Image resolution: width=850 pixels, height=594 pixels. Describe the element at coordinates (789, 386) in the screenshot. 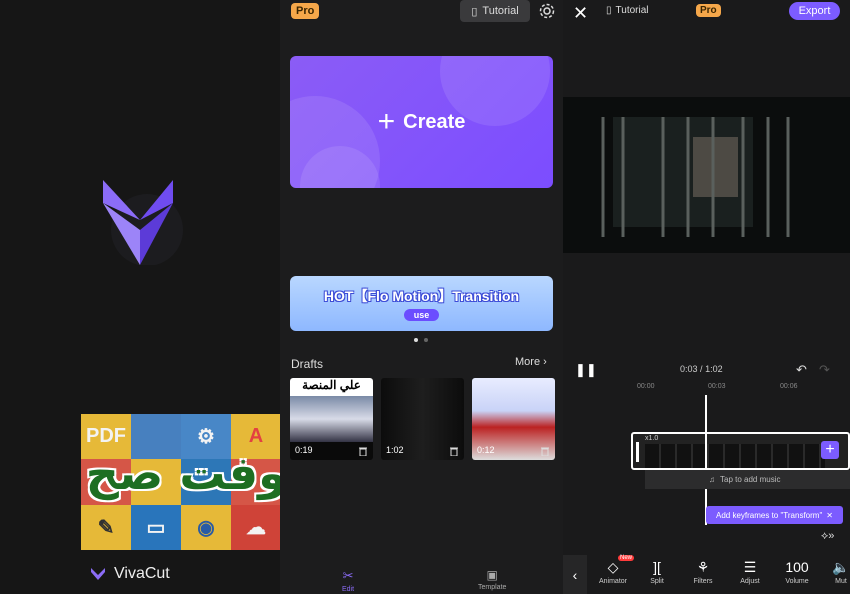

I see `ruler-tick: 00:06` at that location.